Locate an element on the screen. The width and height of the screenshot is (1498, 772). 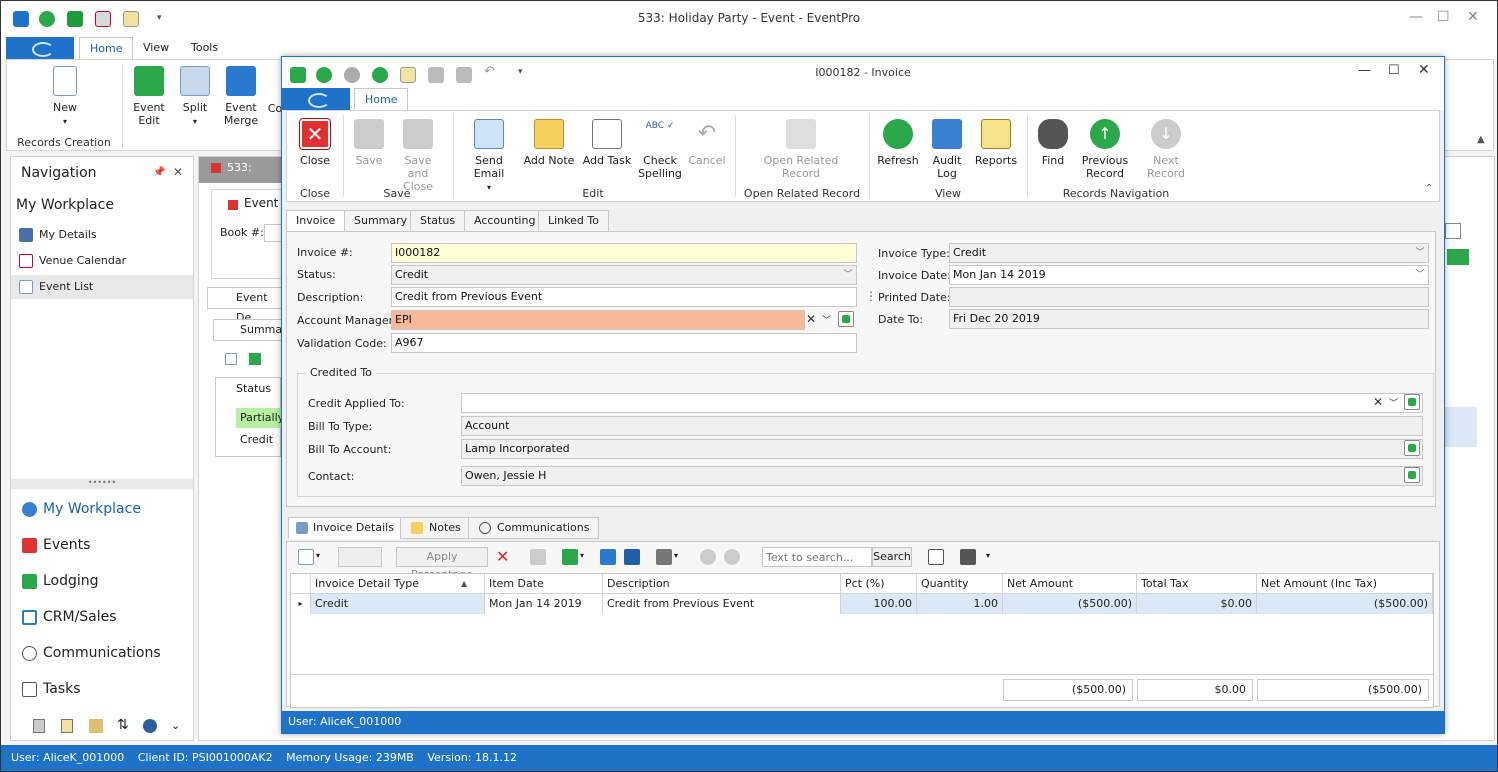
table-cell: Credit is located at coordinates (398, 604).